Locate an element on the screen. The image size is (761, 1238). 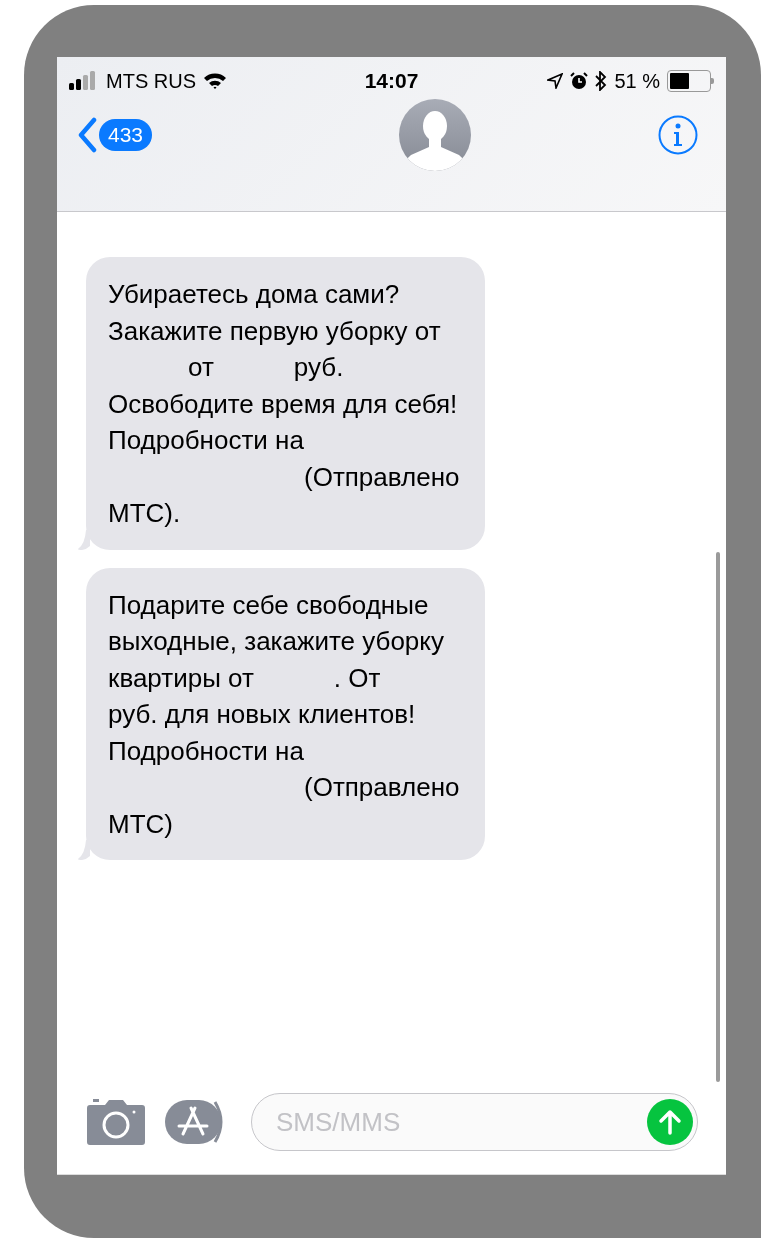
message-text: от is located at coordinates (201, 367).